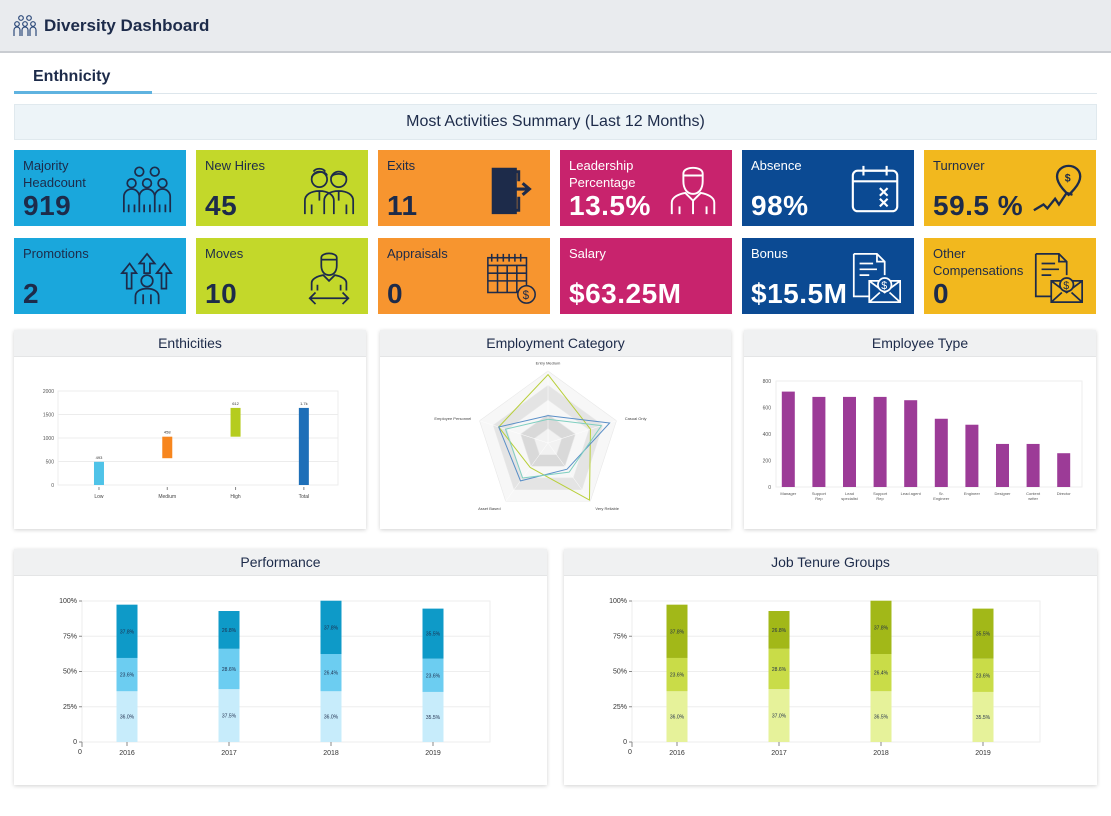  Describe the element at coordinates (849, 498) in the screenshot. I see `x-tick-label: specialist` at that location.